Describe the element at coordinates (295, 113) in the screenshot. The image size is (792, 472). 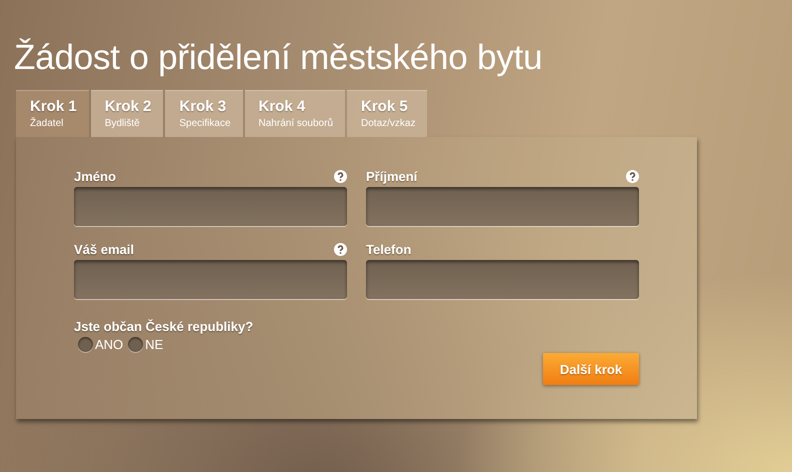
I see `step-tab: Krok 4 Nahrání souborů` at that location.